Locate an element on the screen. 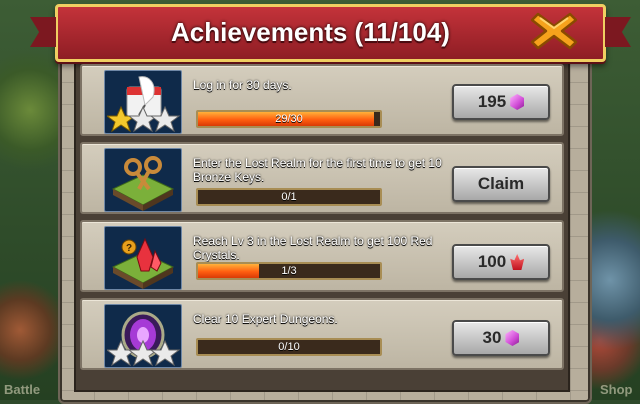  shop-label: Shop is located at coordinates (616, 389).